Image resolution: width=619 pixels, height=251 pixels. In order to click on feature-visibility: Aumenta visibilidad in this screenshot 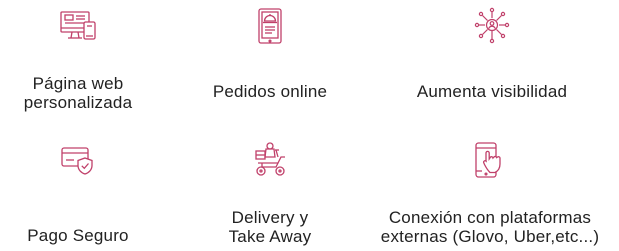, I will do `click(492, 53)`.